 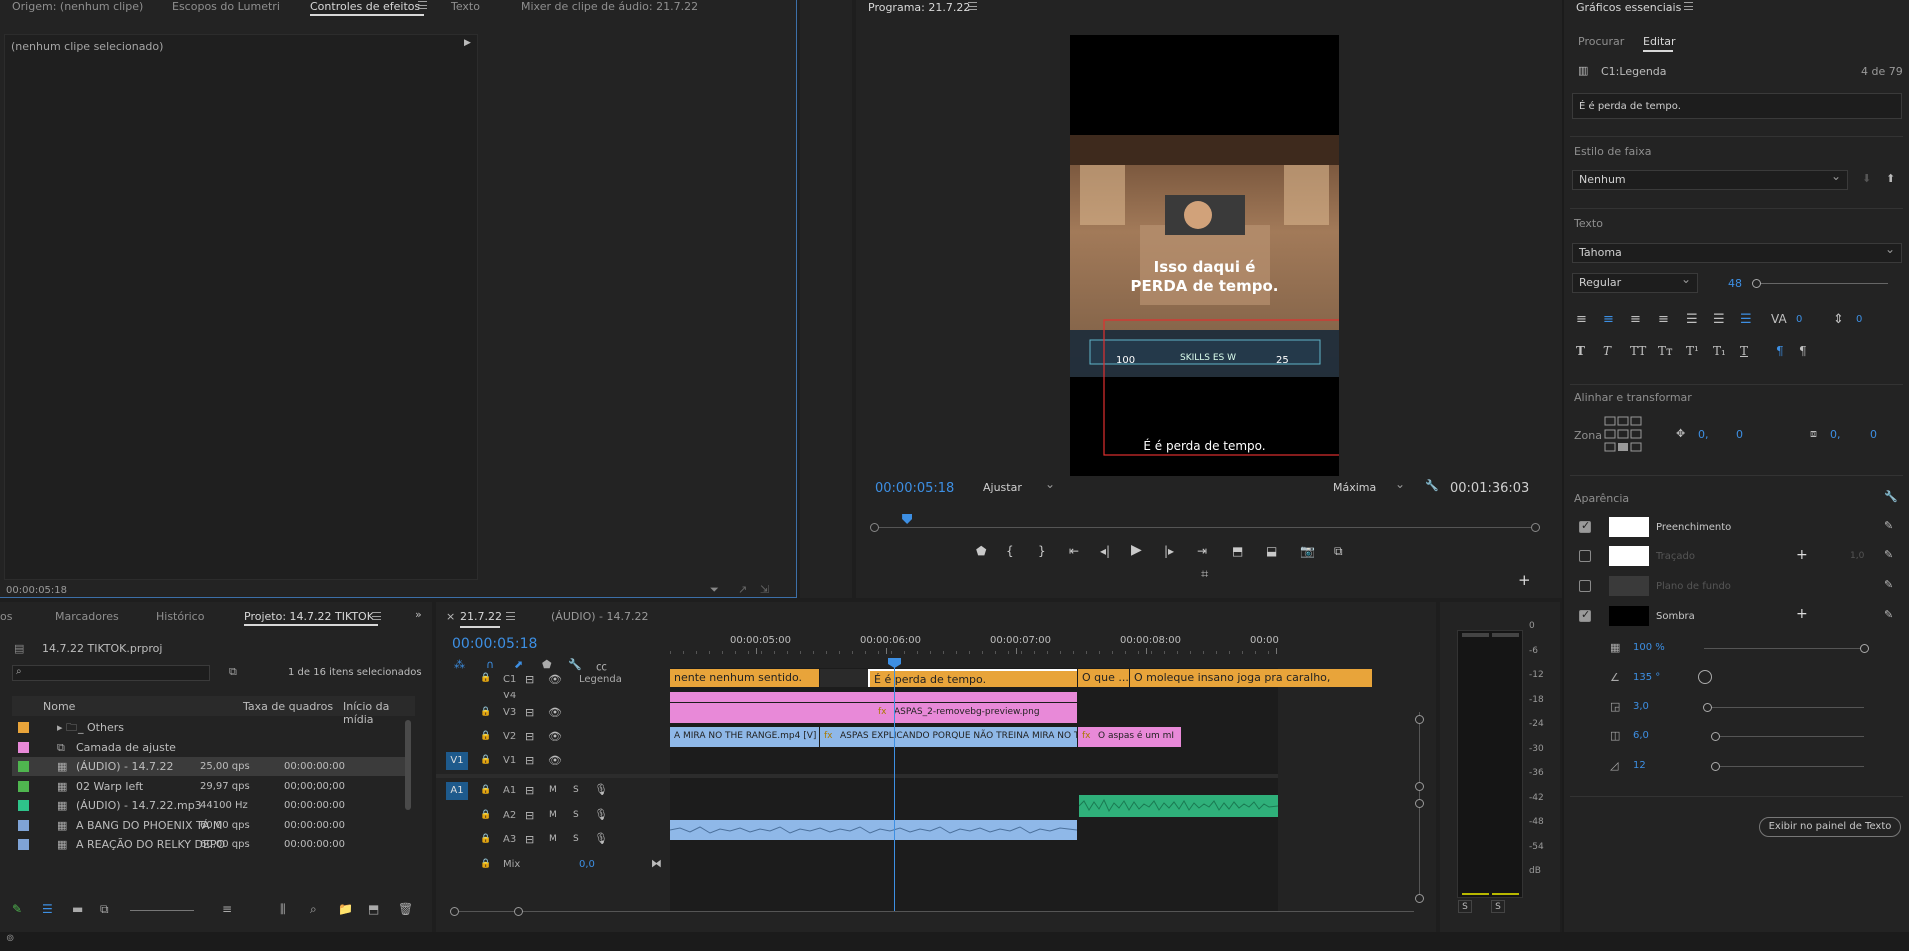 I want to click on position-y: 0, so click(x=1739, y=434).